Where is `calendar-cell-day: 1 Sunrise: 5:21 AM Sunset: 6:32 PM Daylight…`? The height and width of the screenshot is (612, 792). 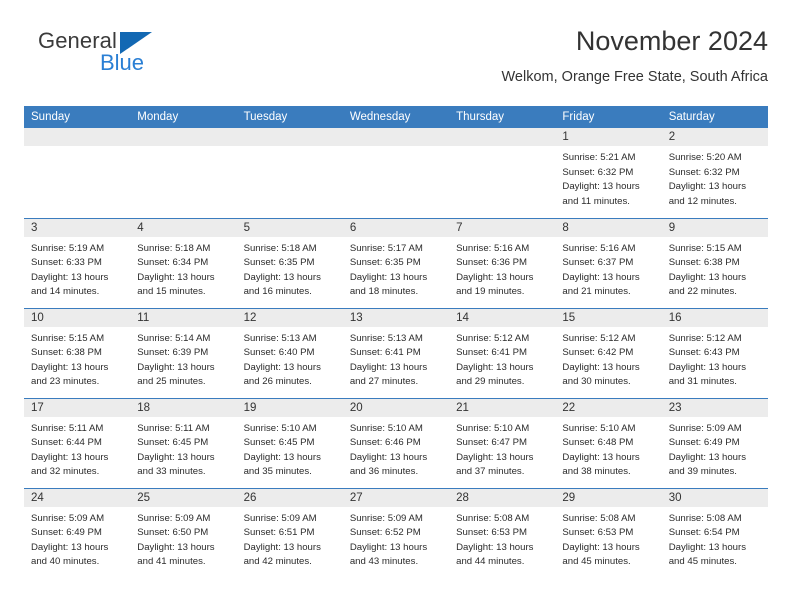 calendar-cell-day: 1 Sunrise: 5:21 AM Sunset: 6:32 PM Daylight… is located at coordinates (608, 173).